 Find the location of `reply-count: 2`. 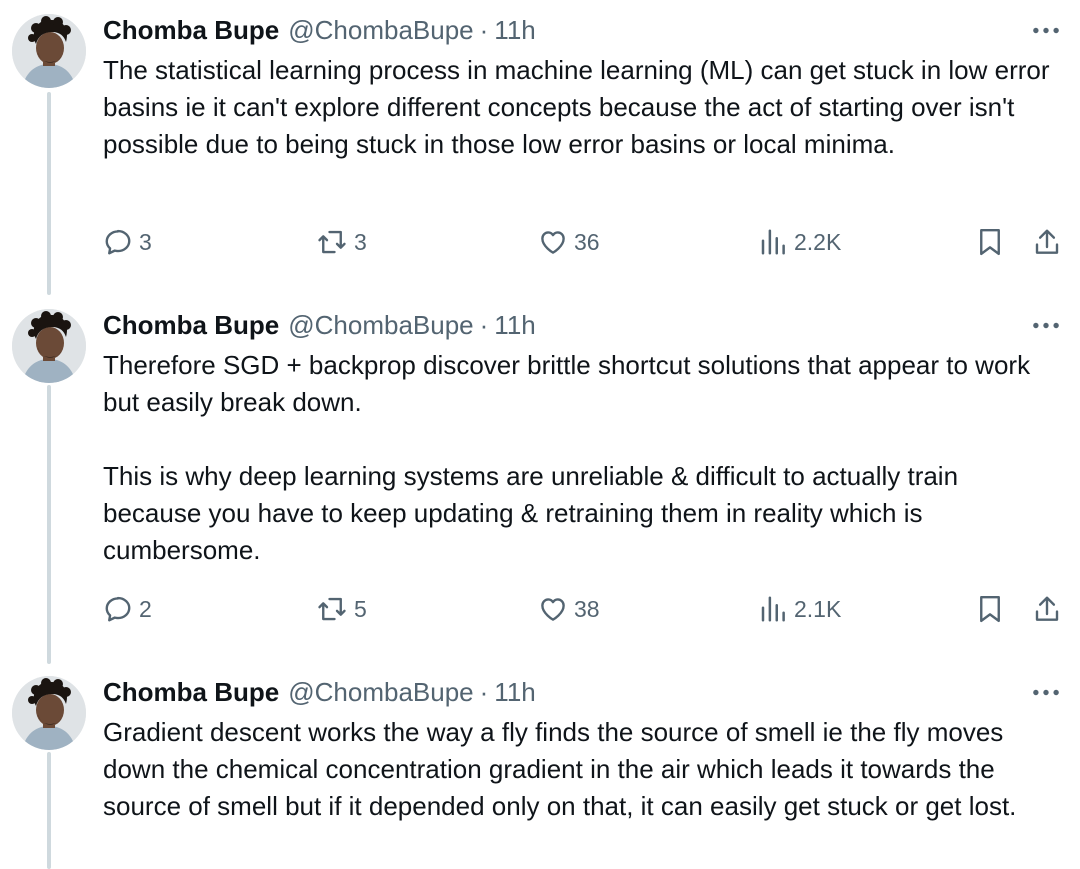

reply-count: 2 is located at coordinates (145, 608).